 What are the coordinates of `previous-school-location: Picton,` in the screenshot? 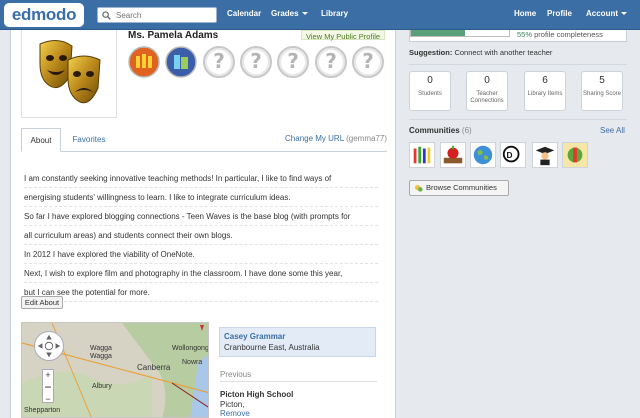 It's located at (232, 404).